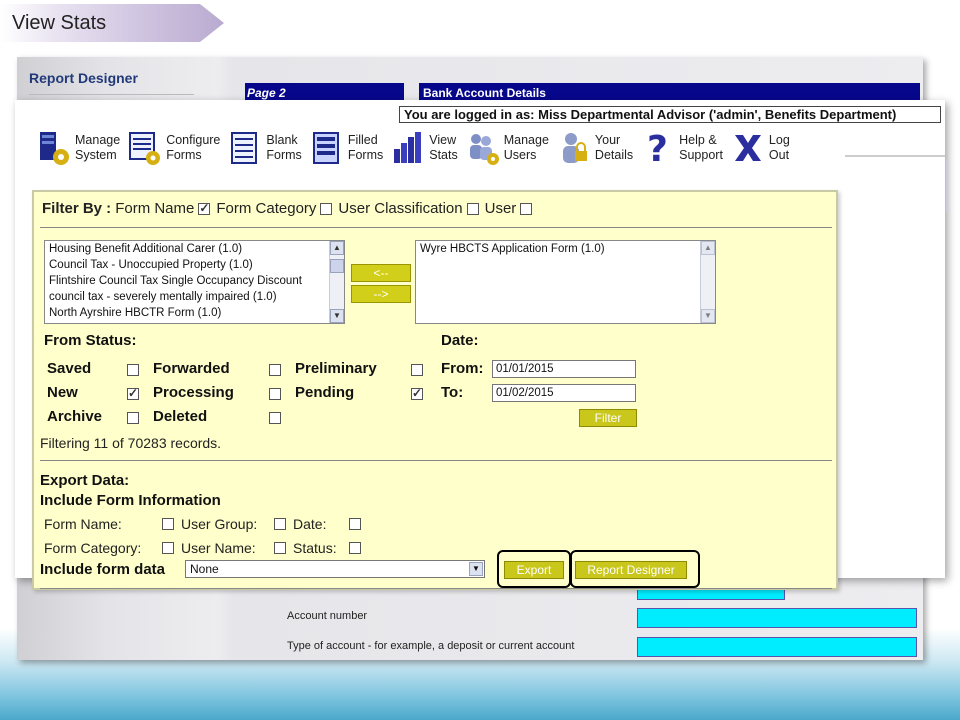  Describe the element at coordinates (133, 418) in the screenshot. I see `status-archive-checkbox` at that location.